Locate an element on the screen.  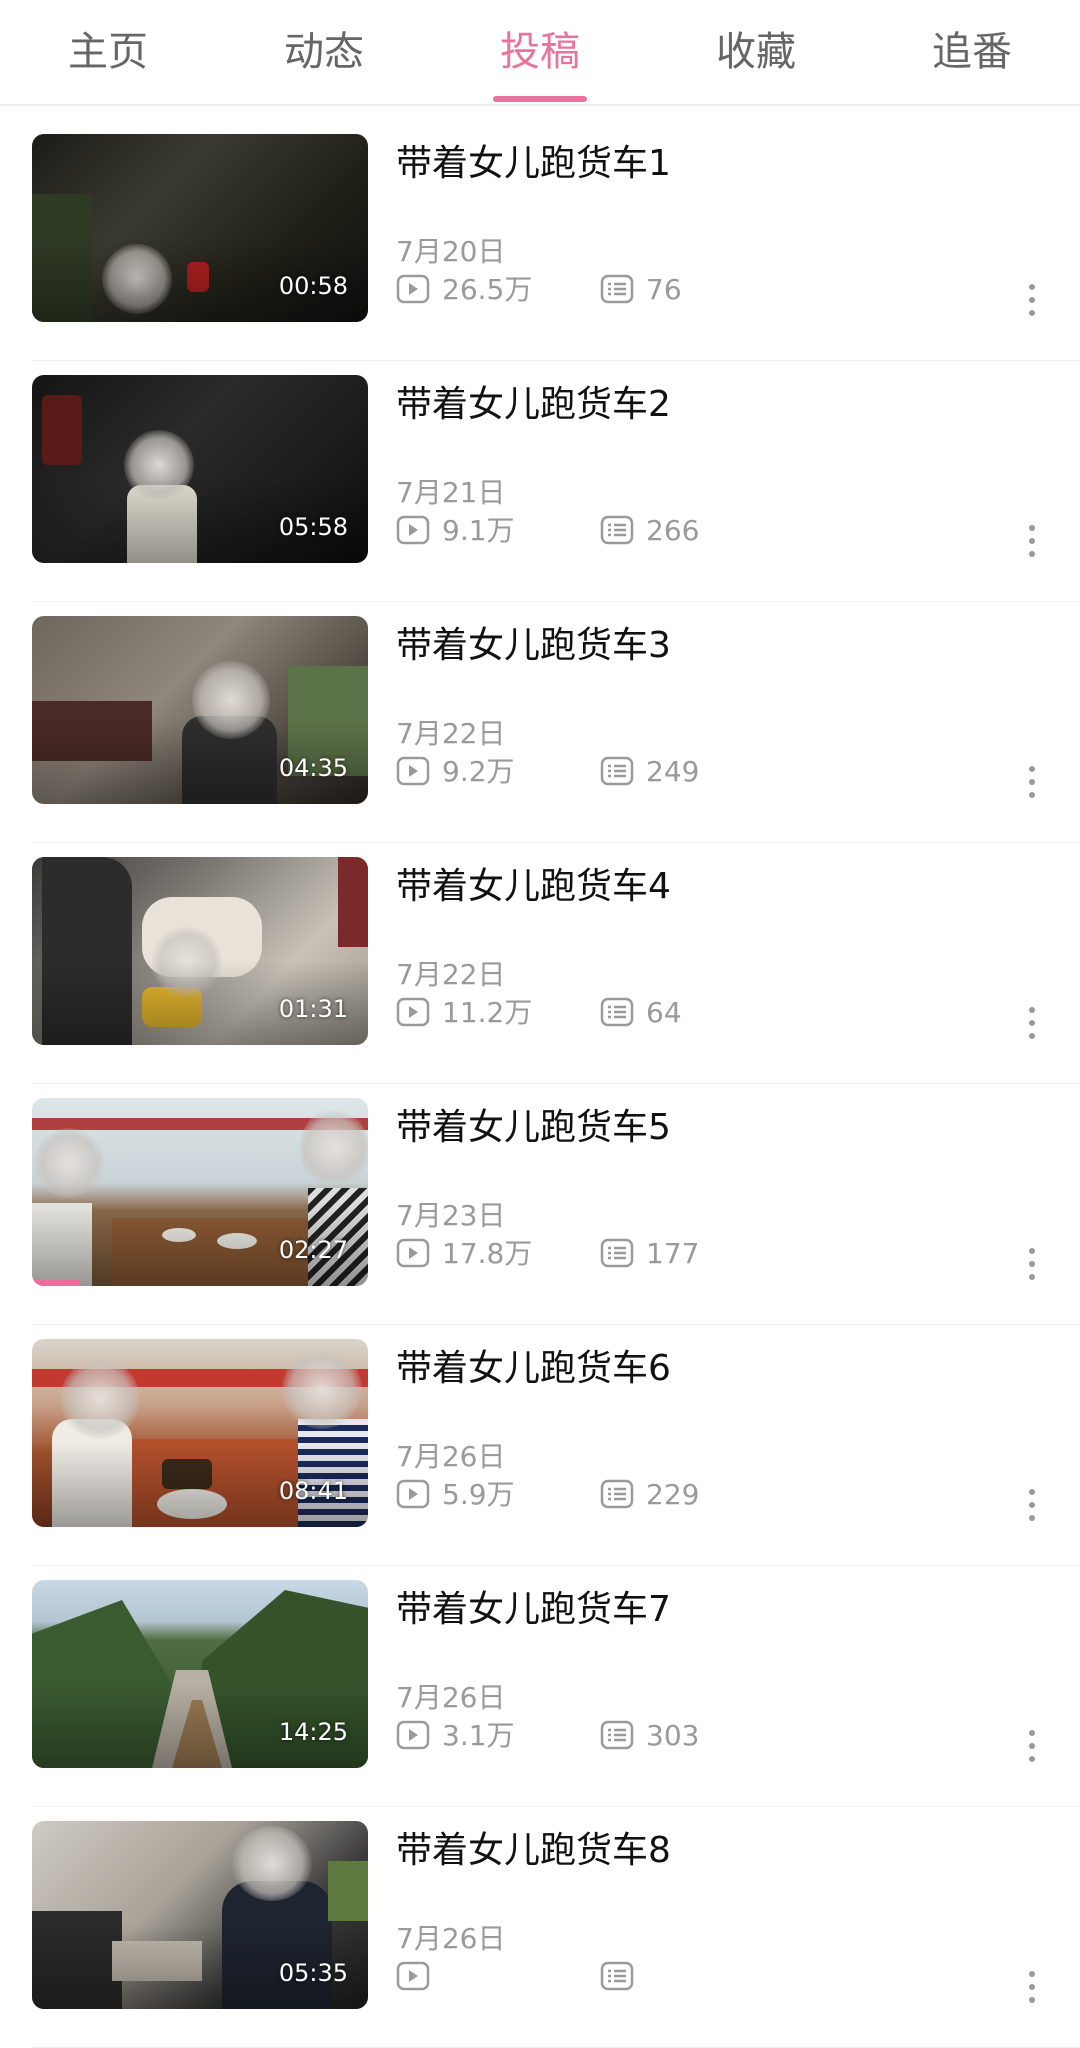
video-duration: 01:31 is located at coordinates (313, 1009).